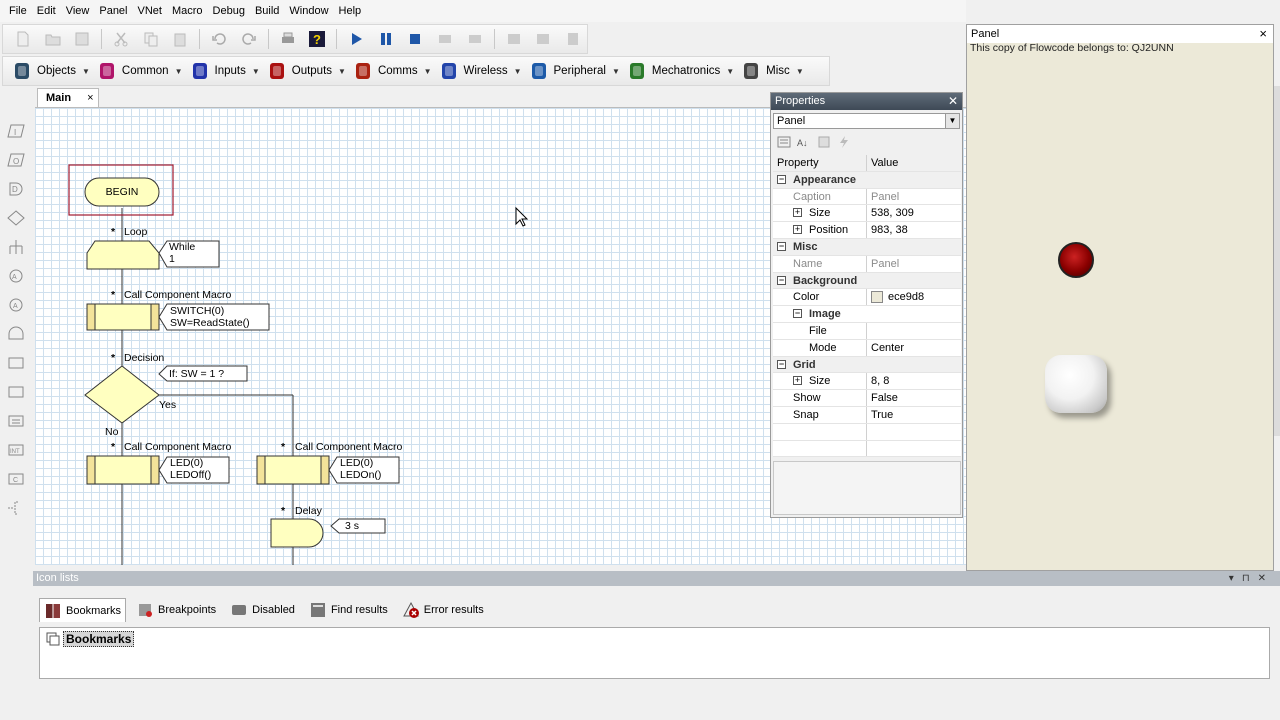 Image resolution: width=1280 pixels, height=720 pixels. I want to click on menu-view: View, so click(78, 11).